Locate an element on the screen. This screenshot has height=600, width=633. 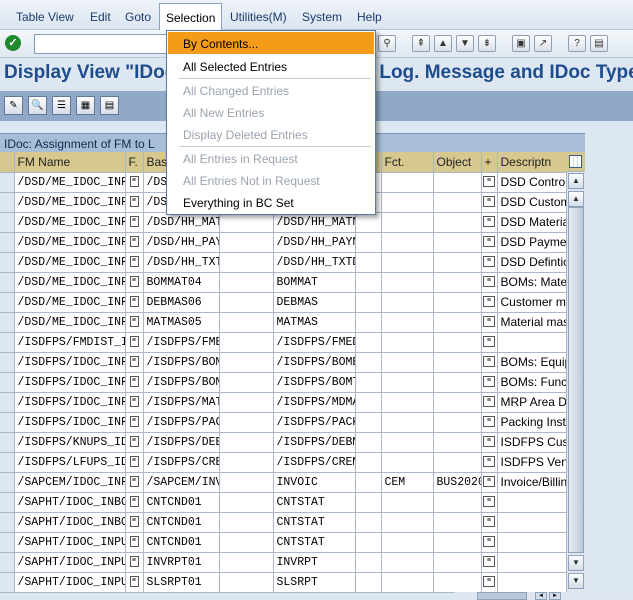
cell-basic-type: CNTCND01 is located at coordinates (181, 542).